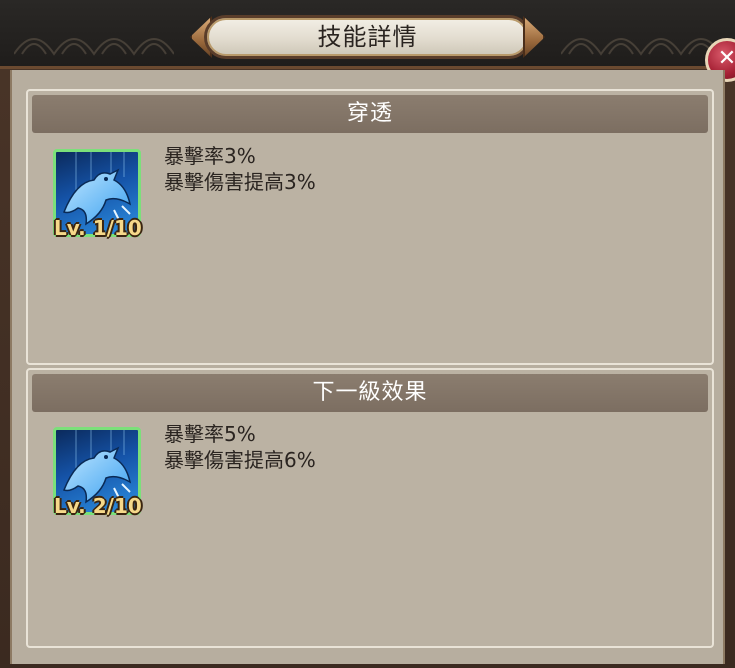 This screenshot has height=668, width=735. I want to click on section-header-current: 穿透, so click(370, 114).